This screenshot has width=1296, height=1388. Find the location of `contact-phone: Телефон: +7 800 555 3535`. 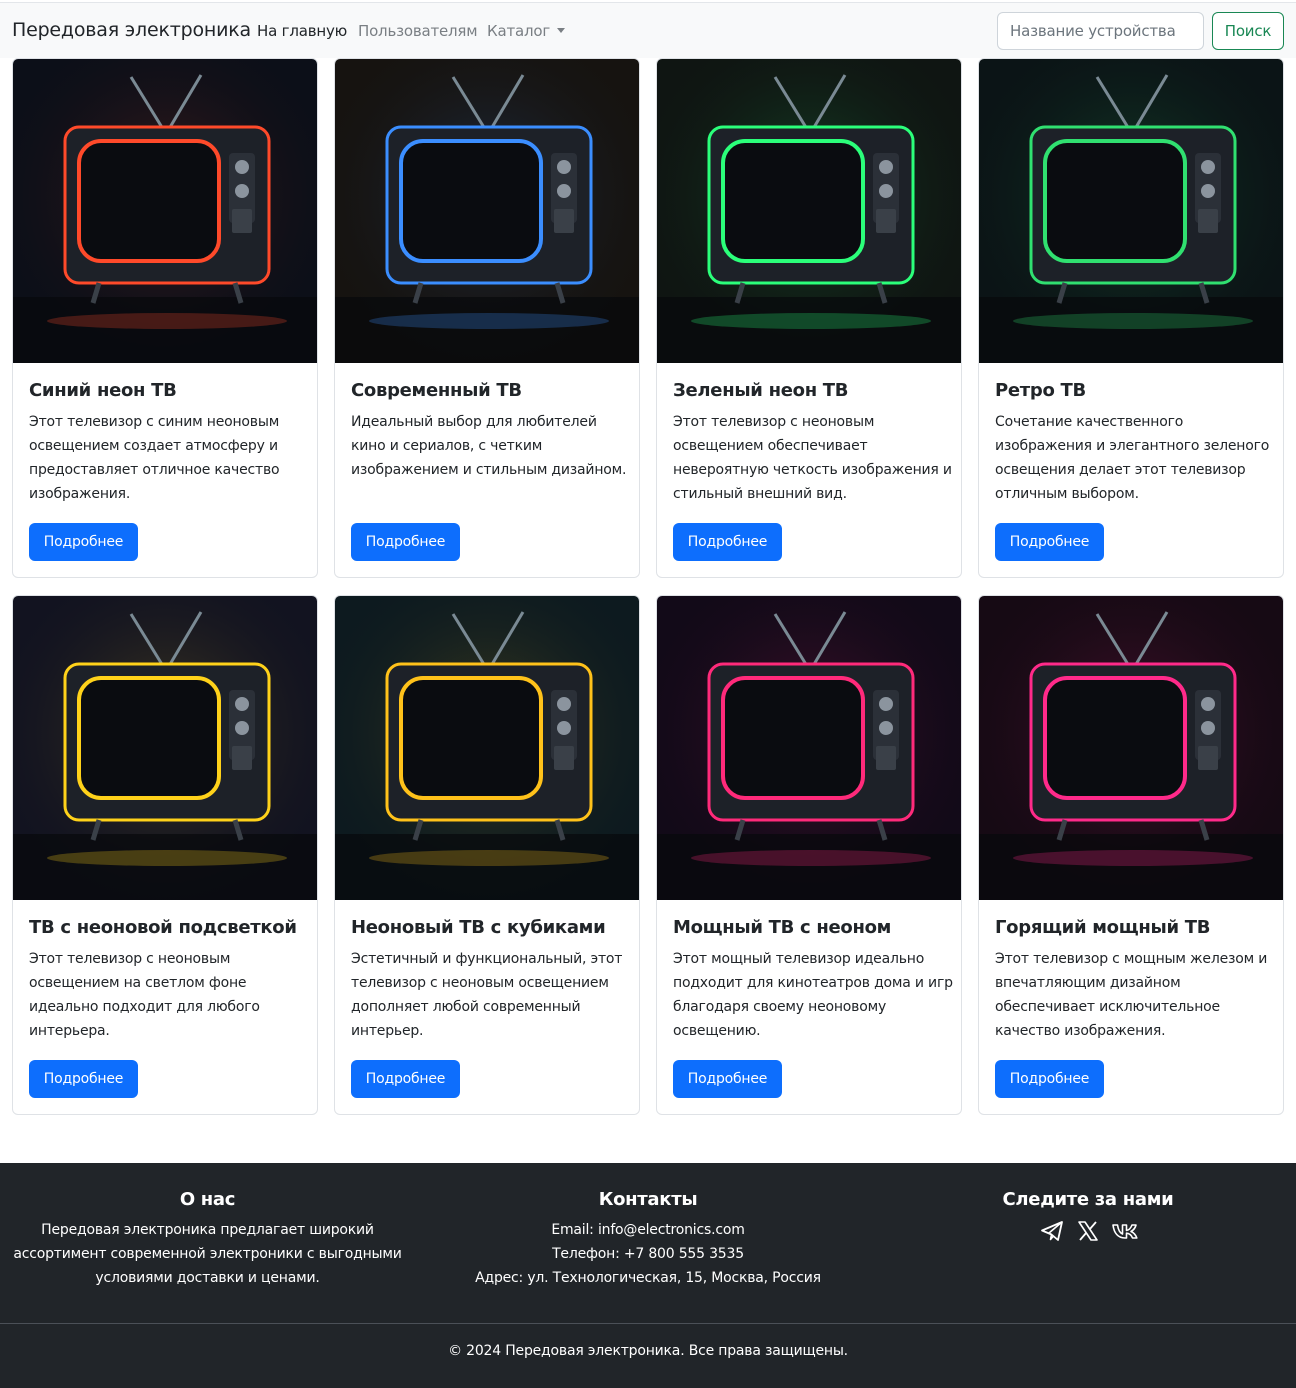

contact-phone: Телефон: +7 800 555 3535 is located at coordinates (648, 1254).